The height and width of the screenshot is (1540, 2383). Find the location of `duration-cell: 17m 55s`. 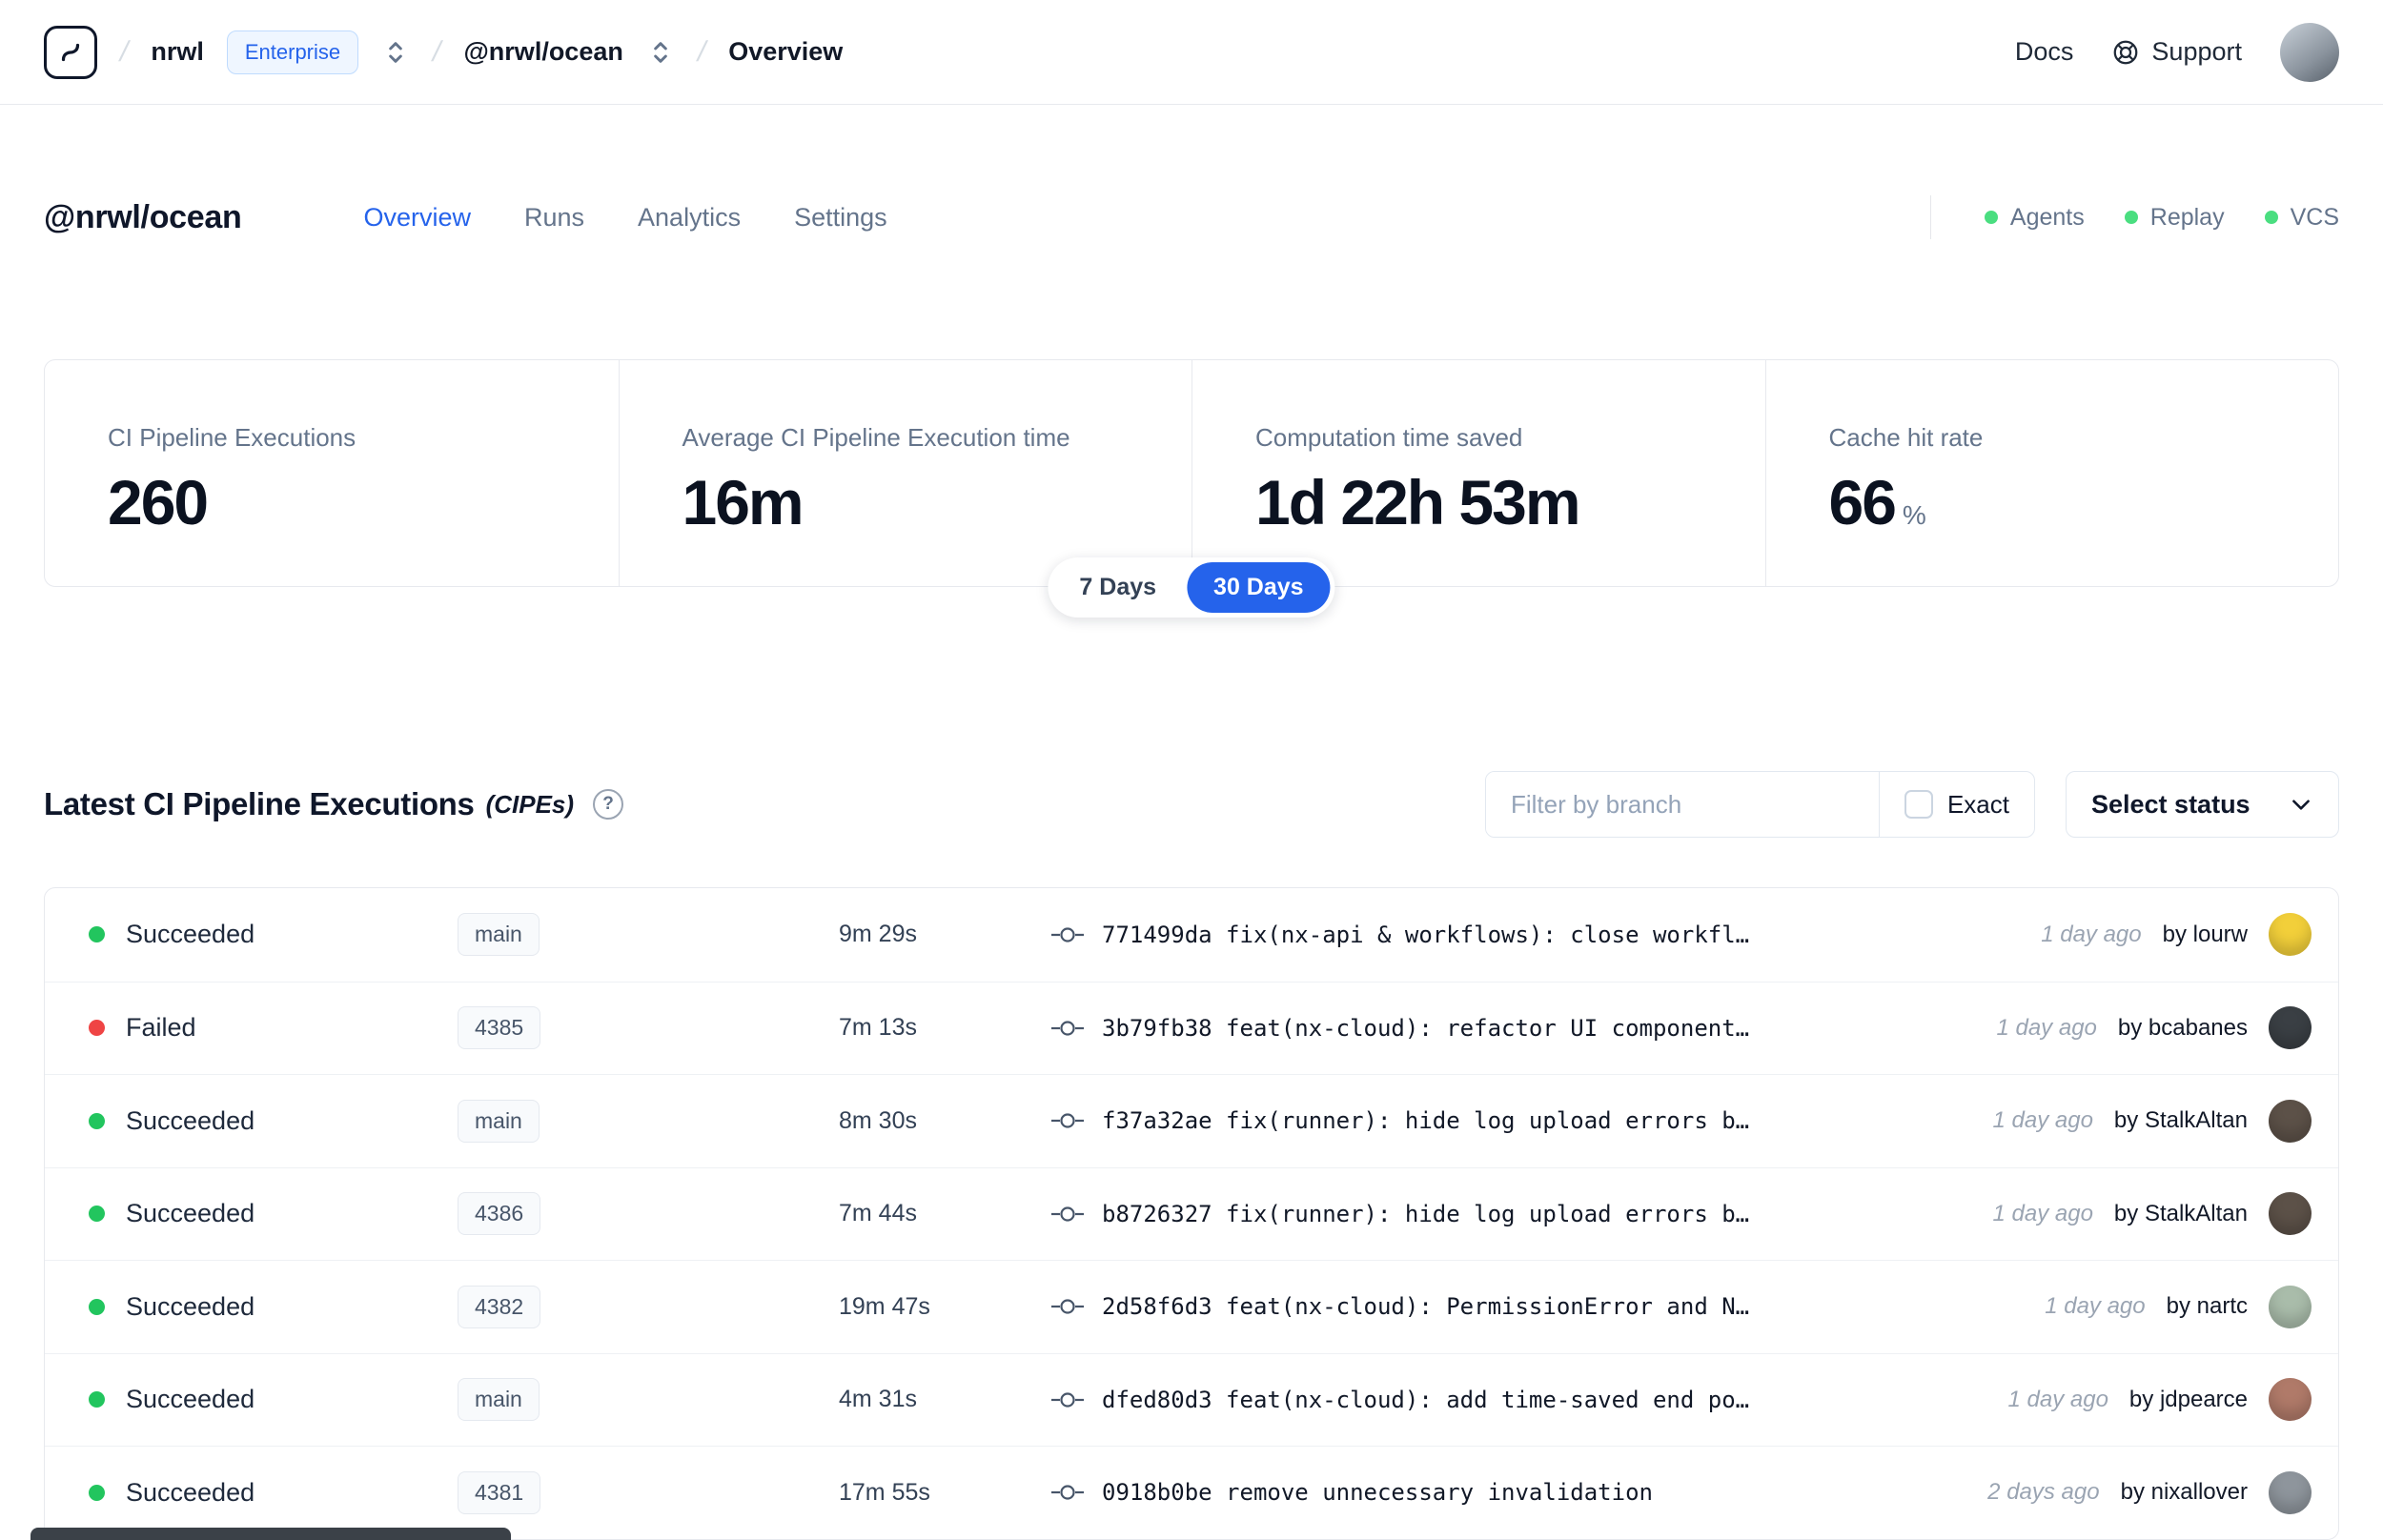

duration-cell: 17m 55s is located at coordinates (885, 1492).